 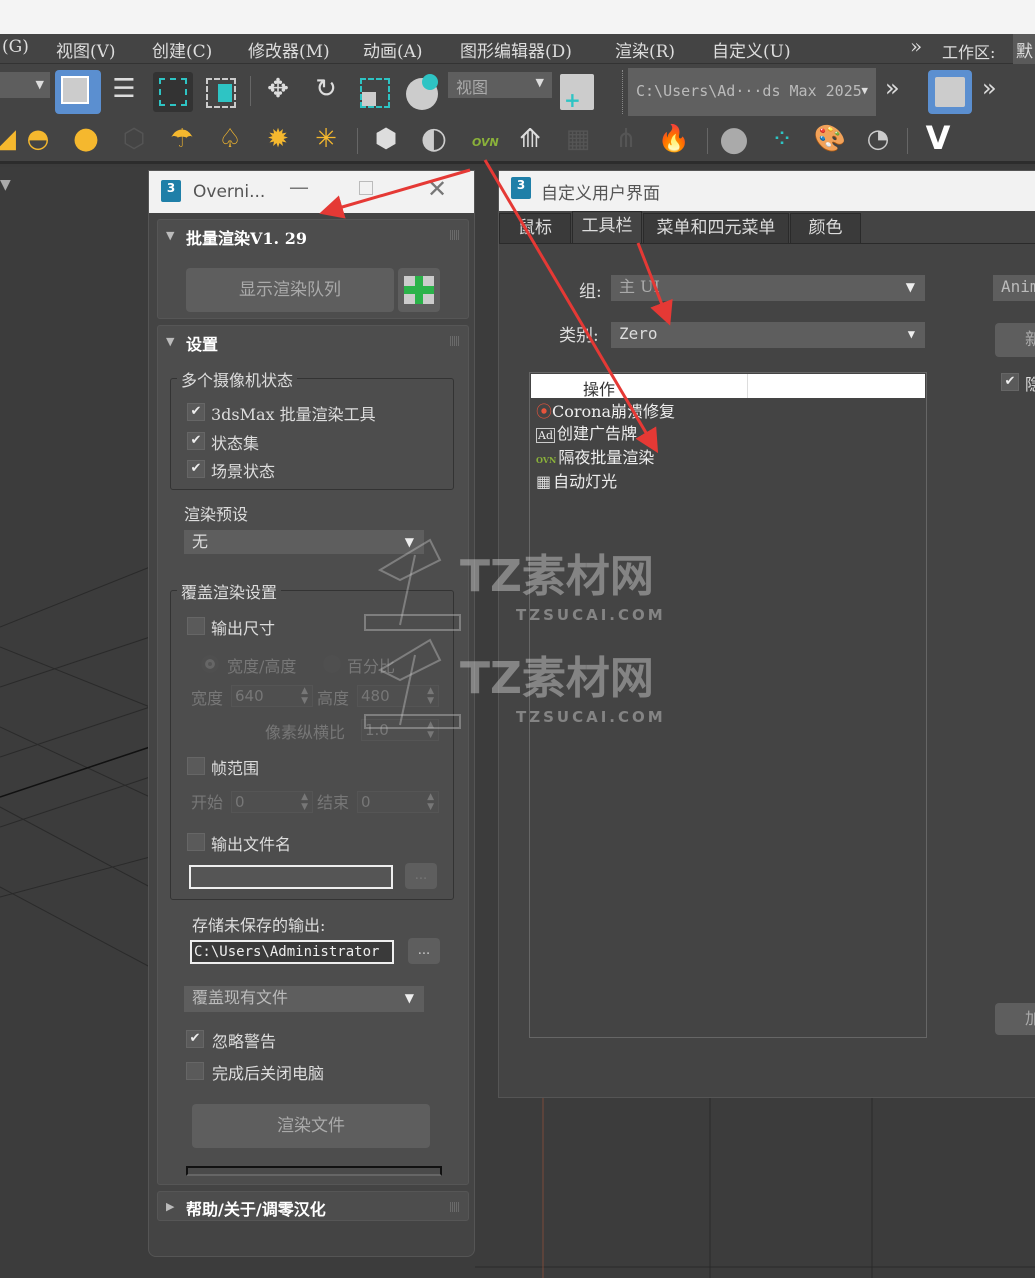 What do you see at coordinates (366, 188) in the screenshot?
I see `maximize-button` at bounding box center [366, 188].